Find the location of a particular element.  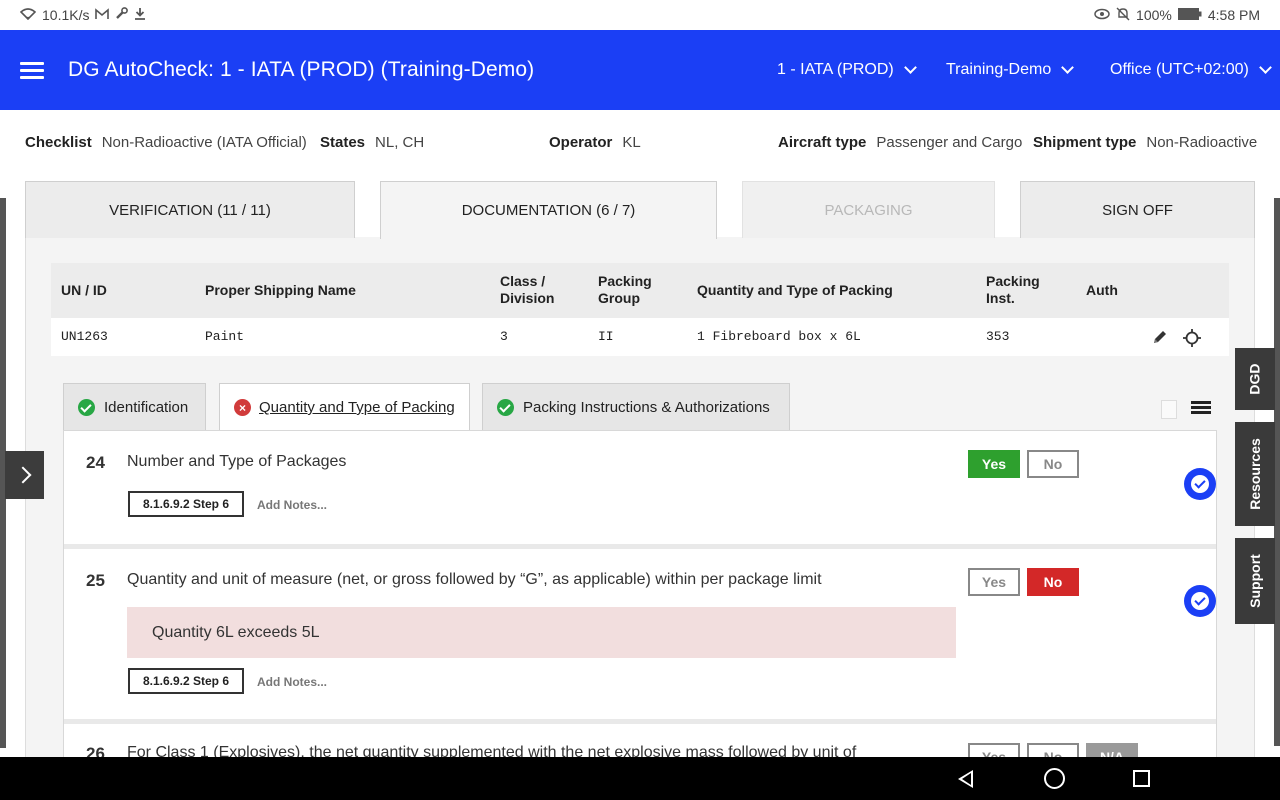

document-icon is located at coordinates (1169, 409).